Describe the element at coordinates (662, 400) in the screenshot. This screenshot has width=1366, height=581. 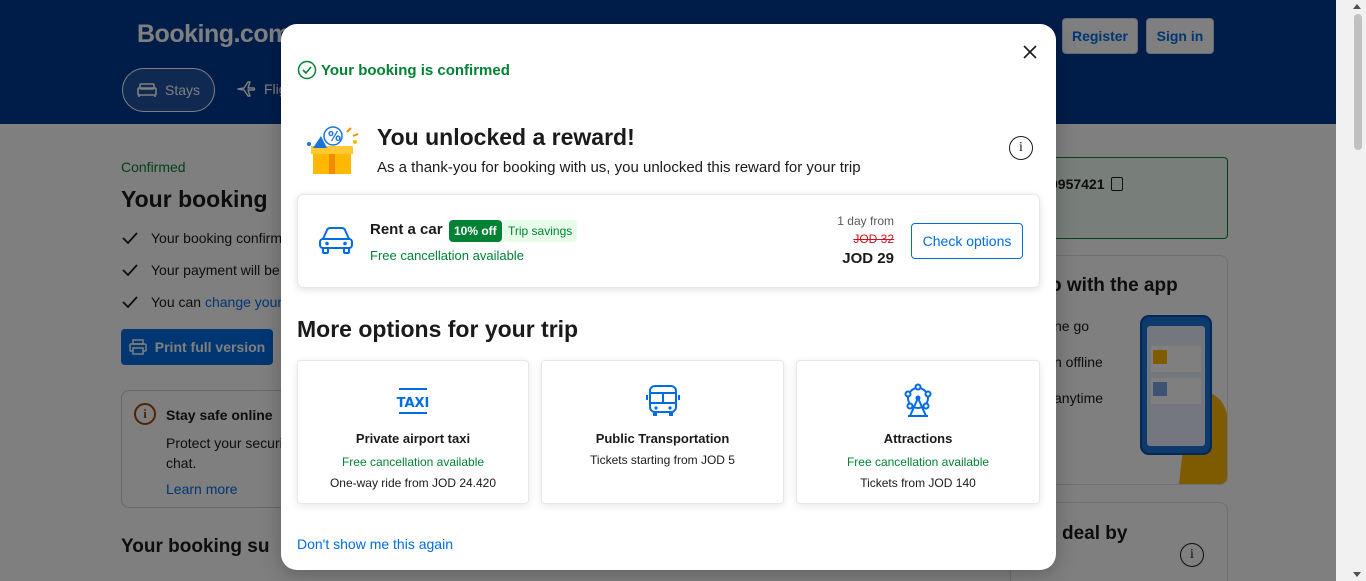
I see `bus-icon` at that location.